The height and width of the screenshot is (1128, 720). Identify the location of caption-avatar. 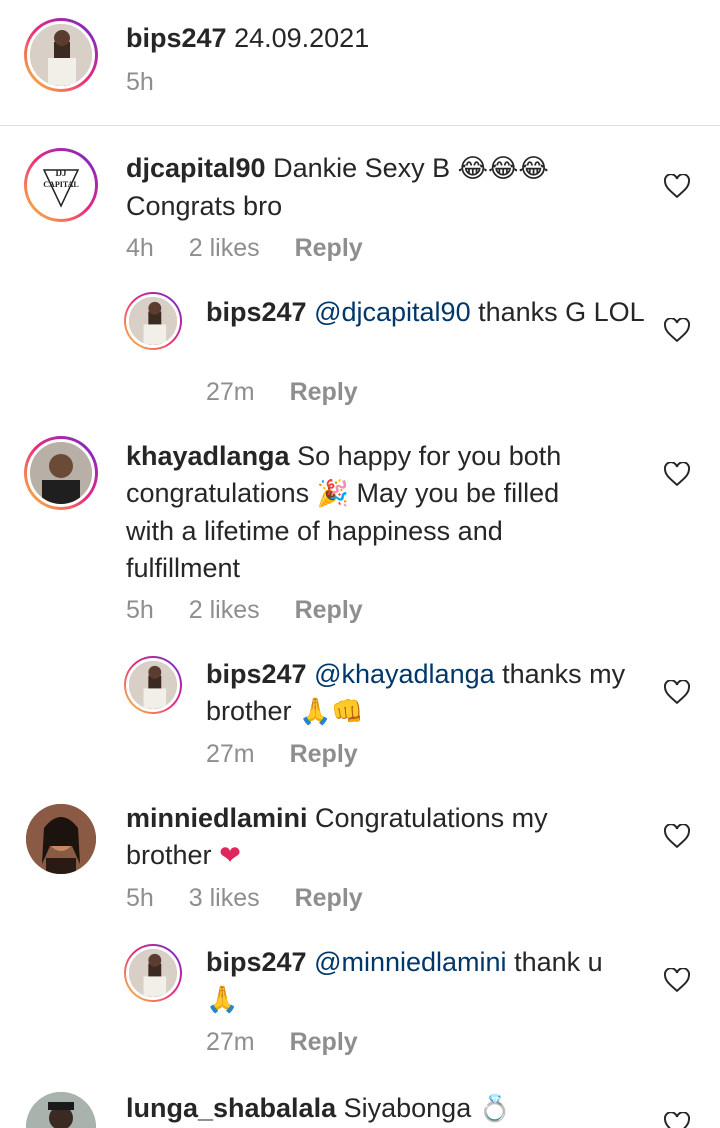
(61, 55).